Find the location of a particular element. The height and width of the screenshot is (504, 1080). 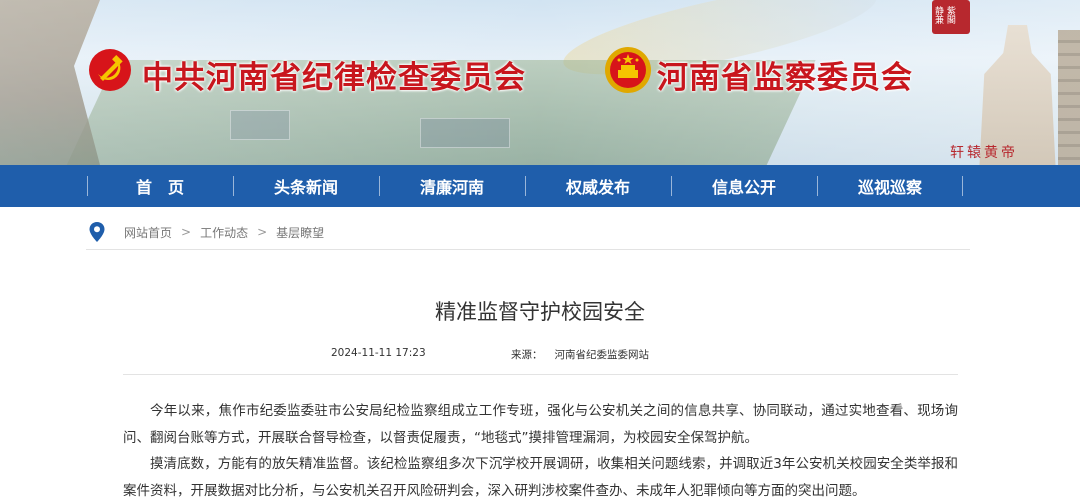

breadcrumb-grassroots-link: 基层瞭望 is located at coordinates (300, 232).